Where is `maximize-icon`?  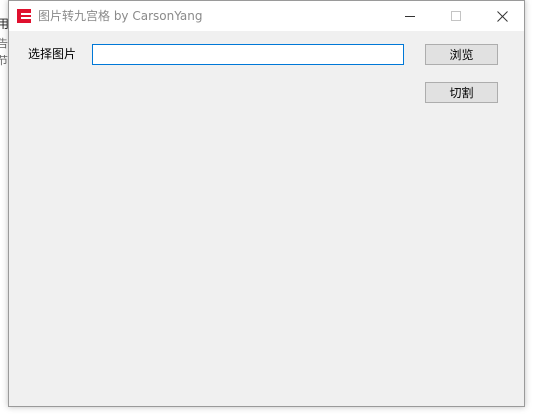
maximize-icon is located at coordinates (456, 16).